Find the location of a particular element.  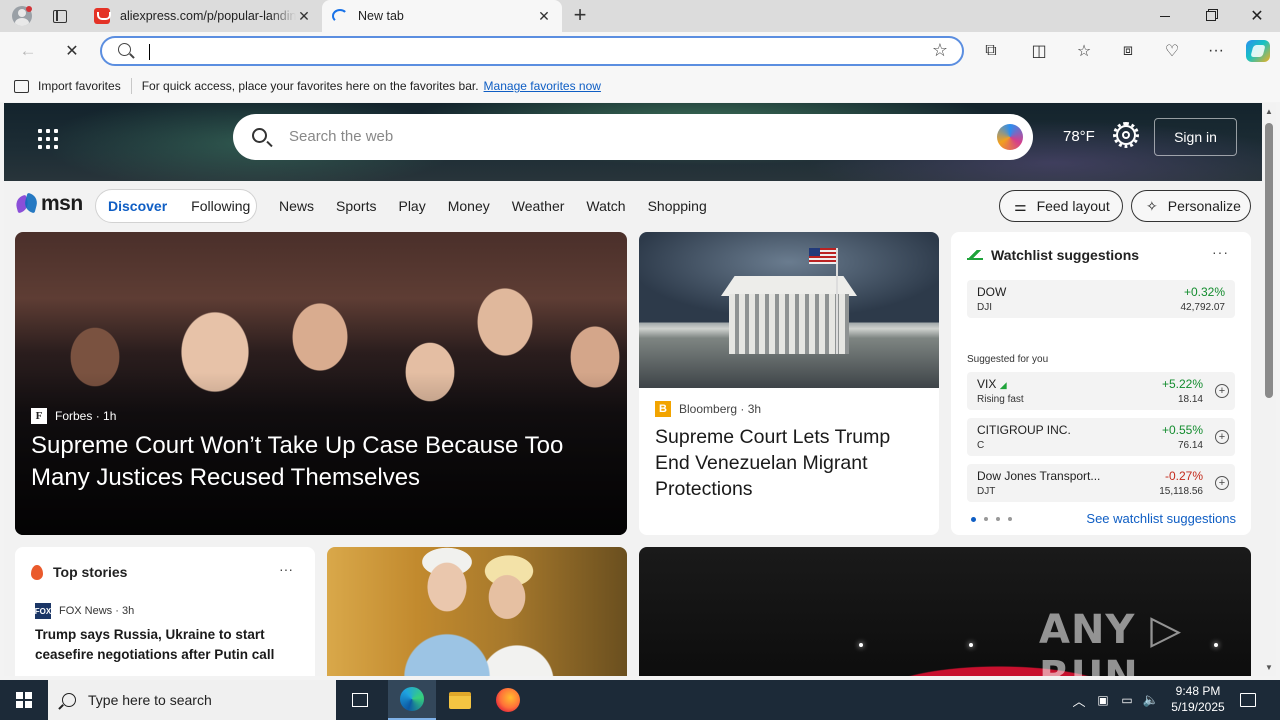

carousel-pager is located at coordinates (995, 519).